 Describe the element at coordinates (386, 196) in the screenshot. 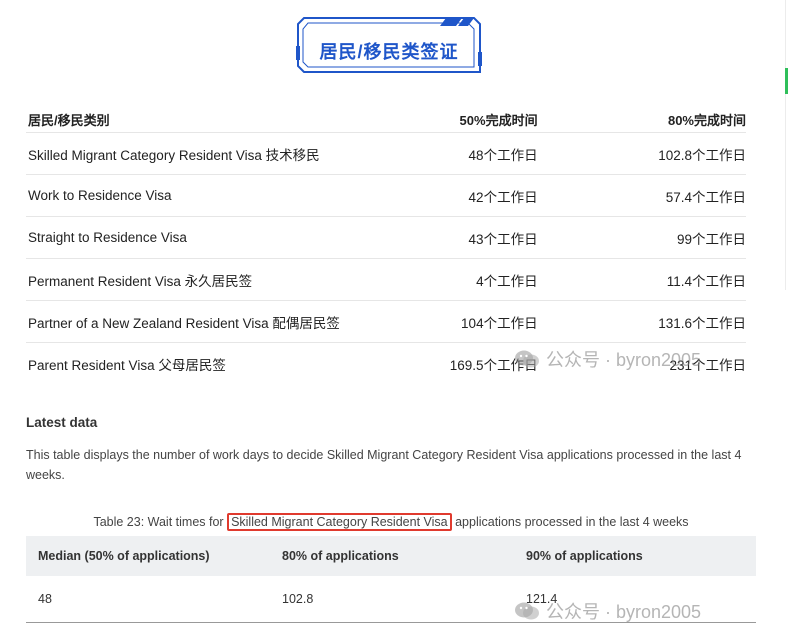

I see `table-row: Work to Residence Visa 42个工作日 57.4个工作日` at that location.